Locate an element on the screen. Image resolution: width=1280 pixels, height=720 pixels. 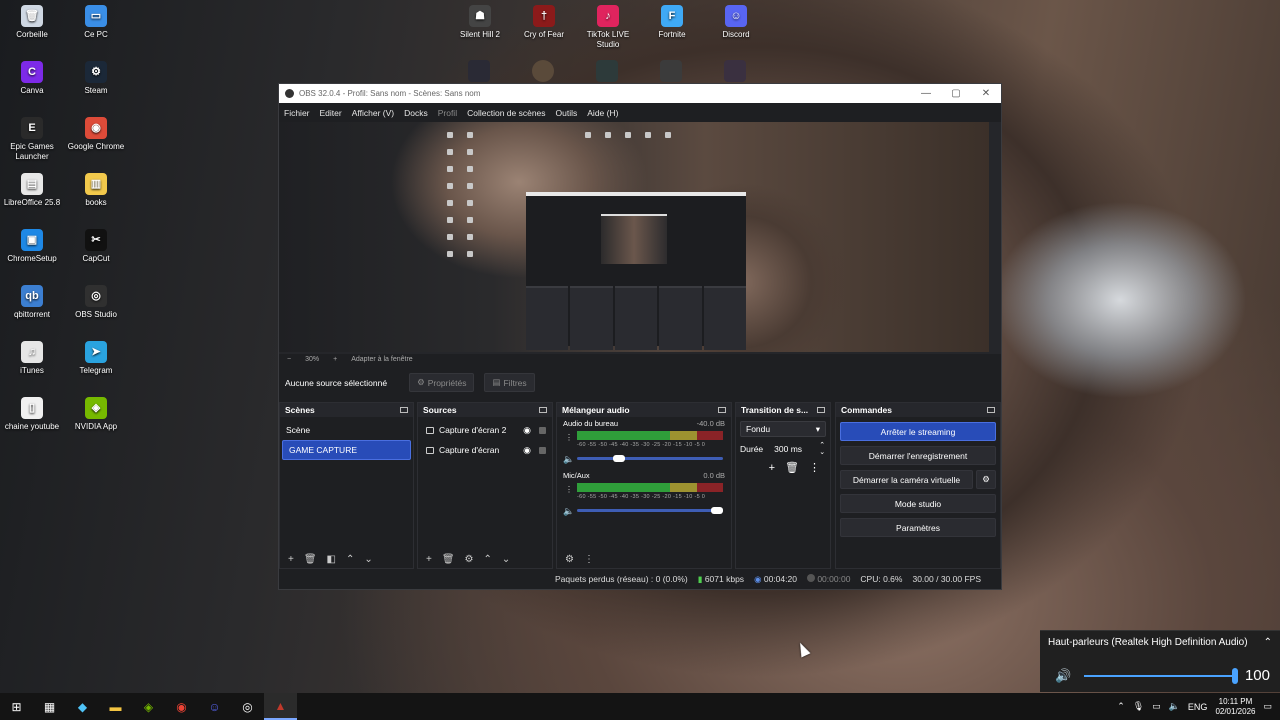
volume-thumb is located at coordinates (1235, 676).